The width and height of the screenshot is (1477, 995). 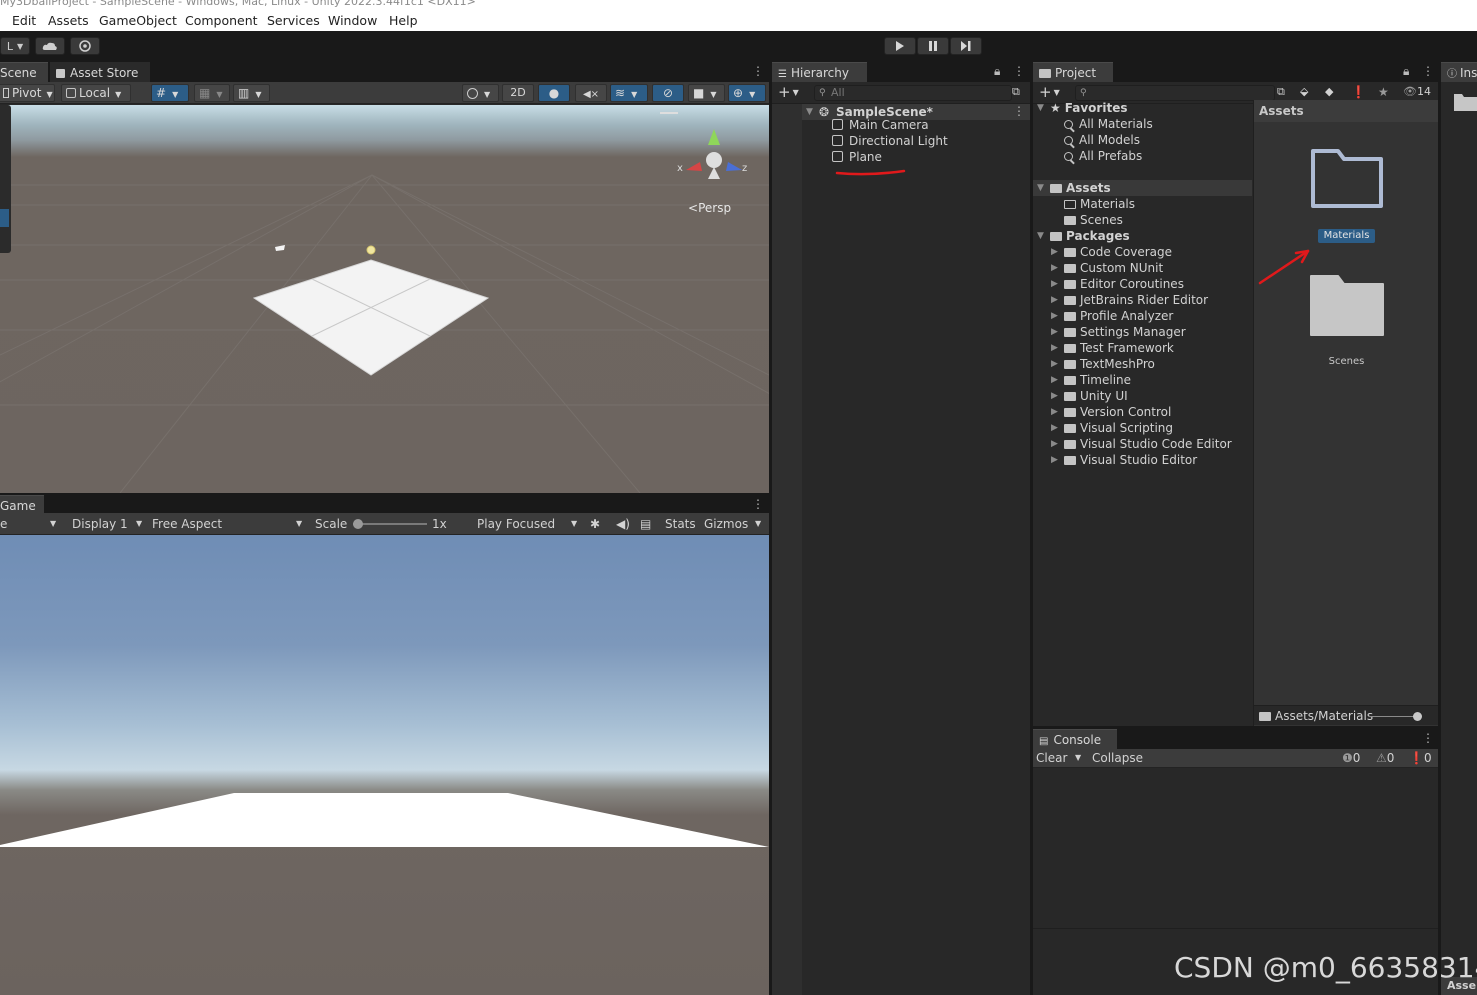 I want to click on menu-window: Window, so click(x=352, y=20).